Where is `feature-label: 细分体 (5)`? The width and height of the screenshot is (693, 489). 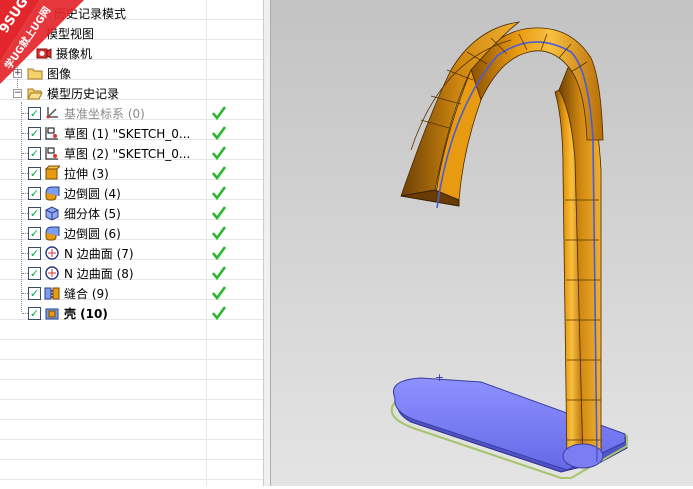
feature-label: 细分体 (5) is located at coordinates (92, 213).